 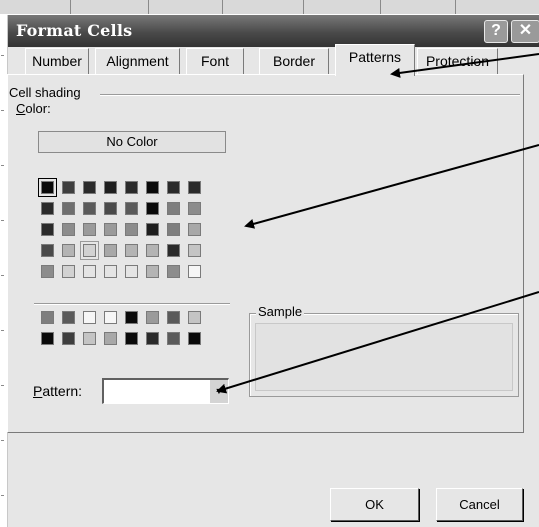 I want to click on help-button: ?, so click(x=496, y=31).